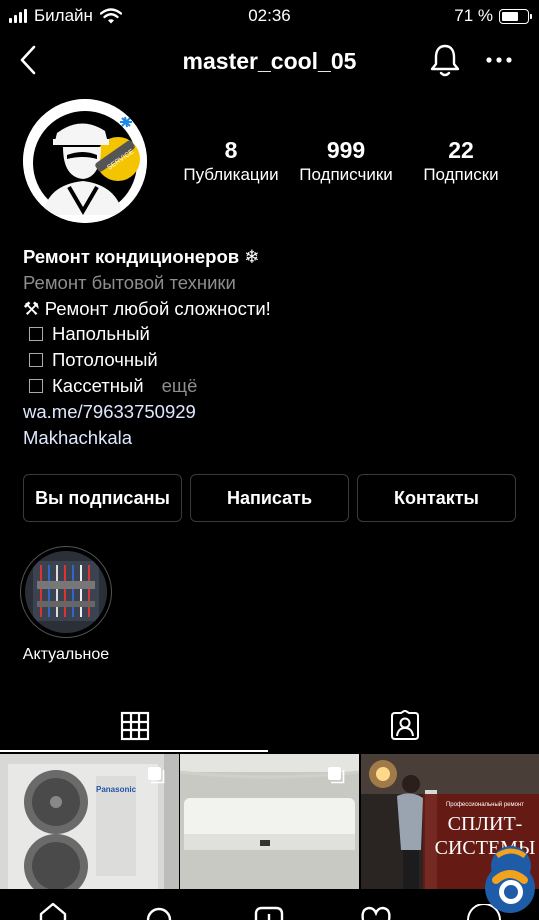 The width and height of the screenshot is (539, 920). I want to click on chevron-left-icon, so click(28, 60).